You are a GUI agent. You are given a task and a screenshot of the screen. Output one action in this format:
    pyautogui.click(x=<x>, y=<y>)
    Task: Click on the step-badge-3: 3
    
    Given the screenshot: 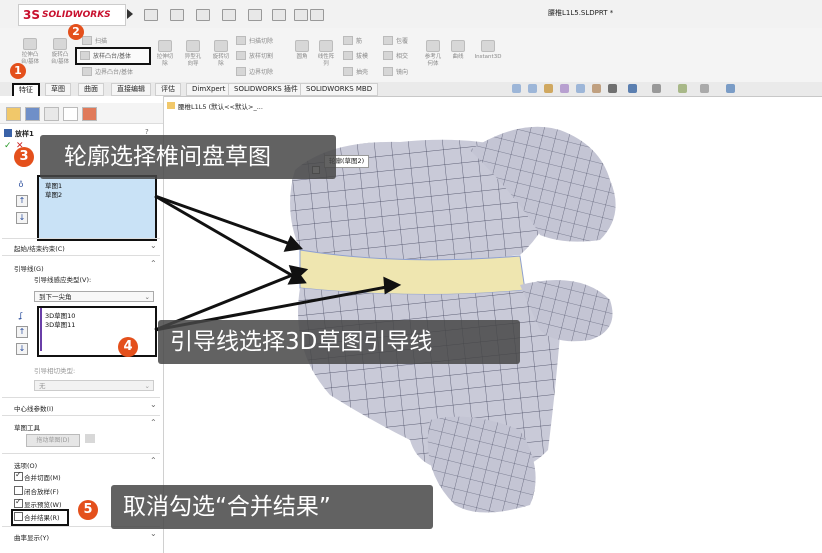 What is the action you would take?
    pyautogui.click(x=24, y=157)
    